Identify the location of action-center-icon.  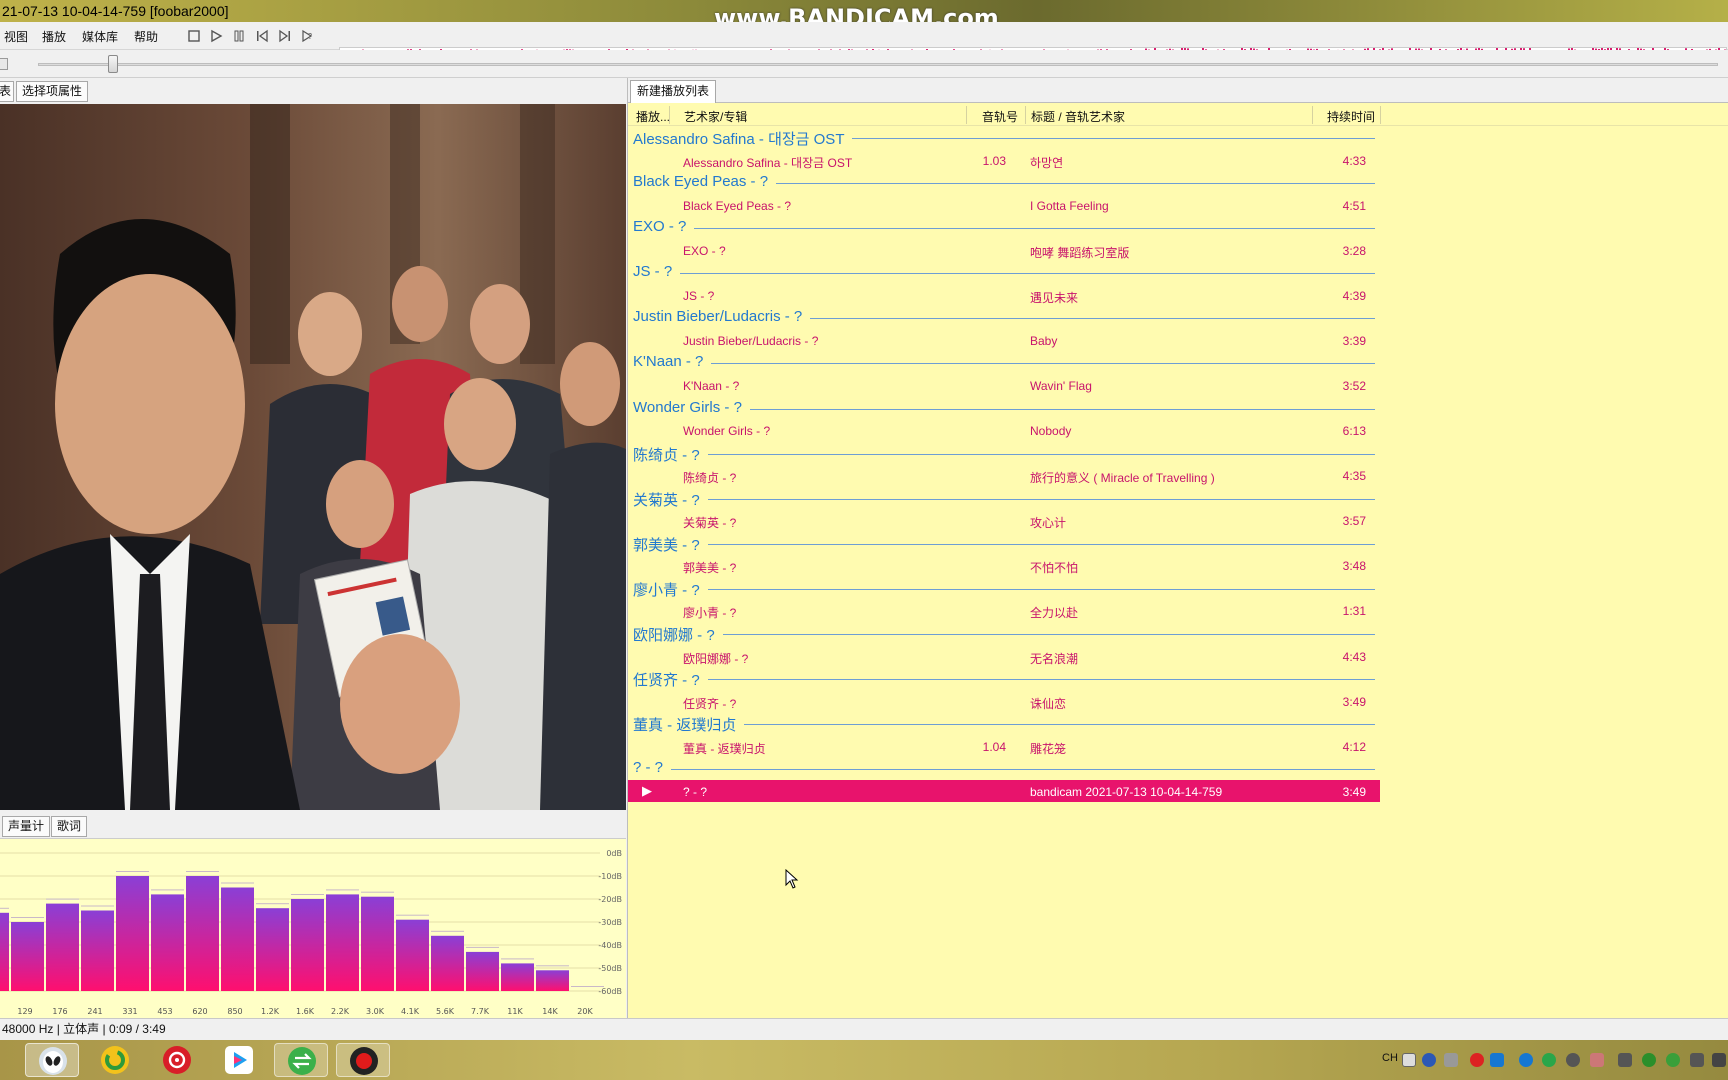
(1719, 1060).